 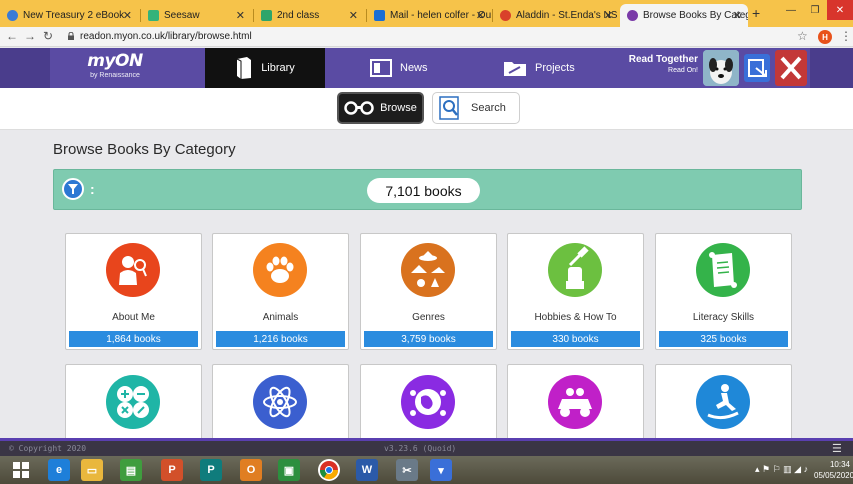 What do you see at coordinates (74, 15) in the screenshot?
I see `tab-label: New Treasury 2 eBook` at bounding box center [74, 15].